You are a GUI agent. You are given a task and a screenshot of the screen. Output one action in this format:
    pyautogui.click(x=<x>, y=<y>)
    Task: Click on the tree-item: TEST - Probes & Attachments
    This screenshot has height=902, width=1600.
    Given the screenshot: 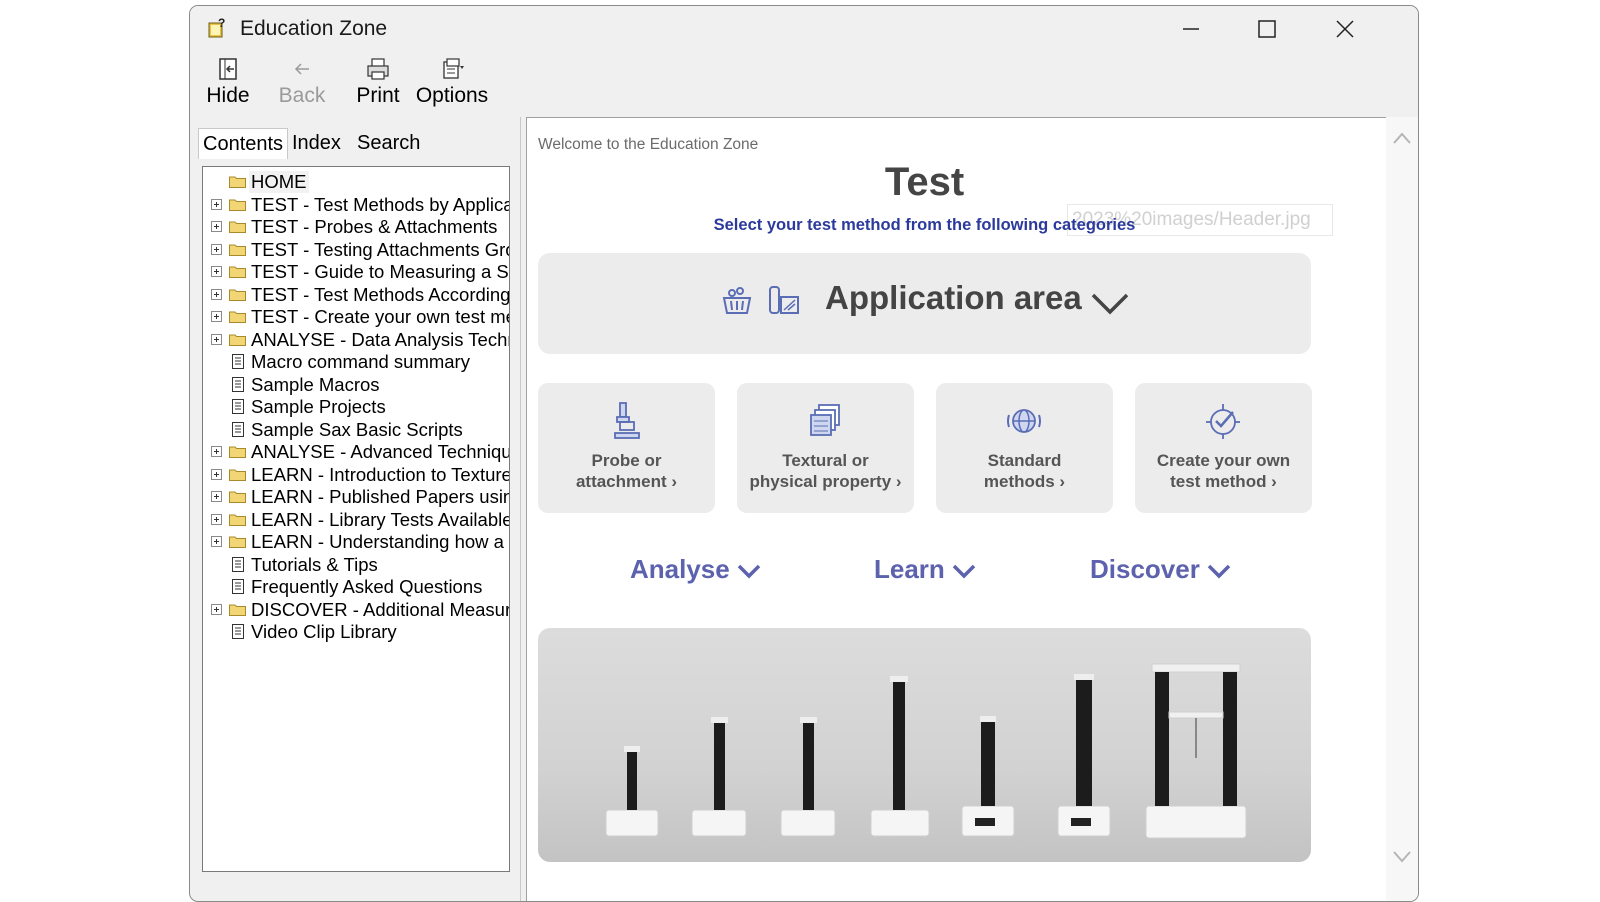 What is the action you would take?
    pyautogui.click(x=356, y=227)
    